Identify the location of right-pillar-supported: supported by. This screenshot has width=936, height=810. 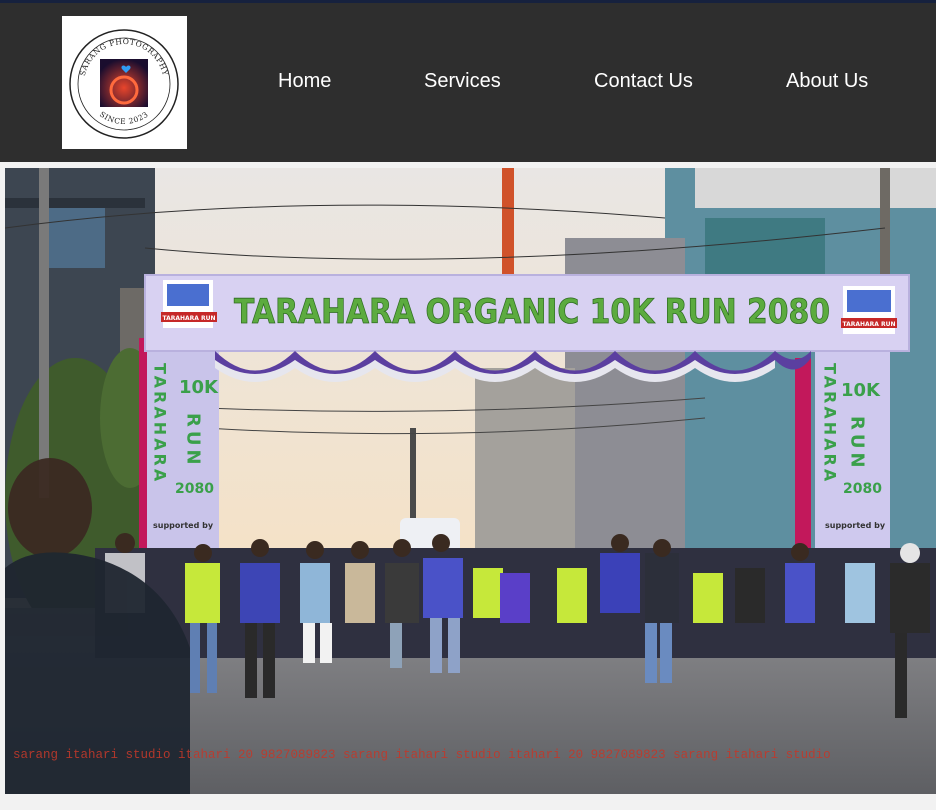
(855, 525).